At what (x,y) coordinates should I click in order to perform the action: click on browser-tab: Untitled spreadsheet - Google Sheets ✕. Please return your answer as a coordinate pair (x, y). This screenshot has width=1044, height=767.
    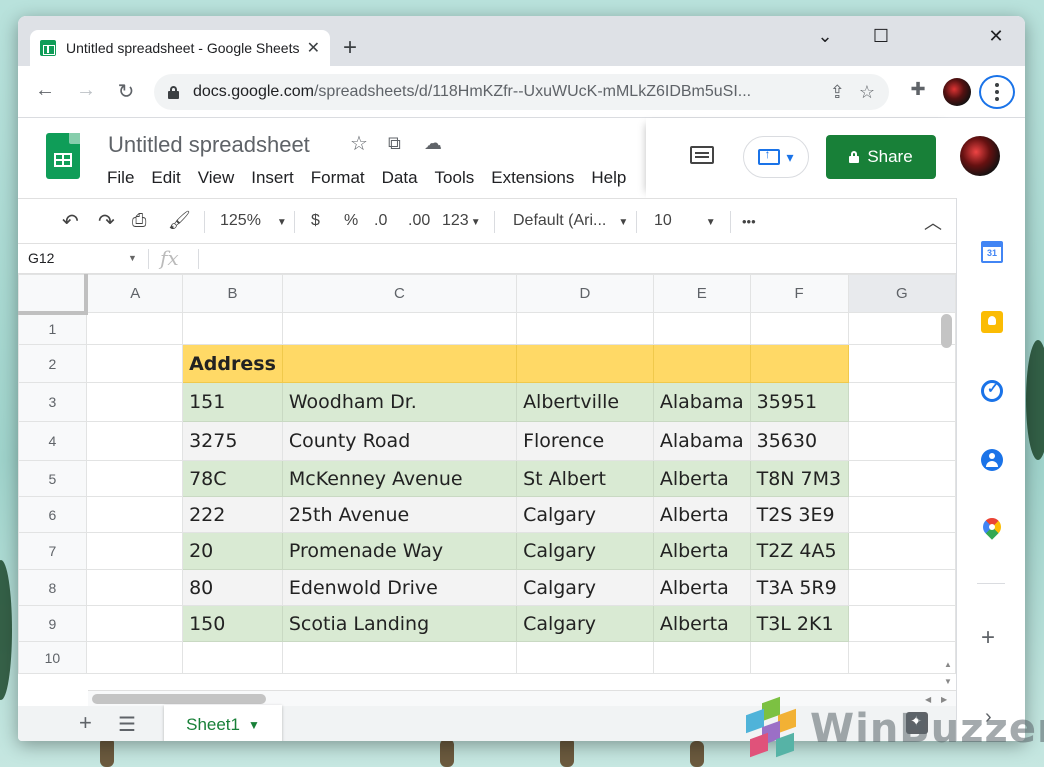
    Looking at the image, I should click on (180, 48).